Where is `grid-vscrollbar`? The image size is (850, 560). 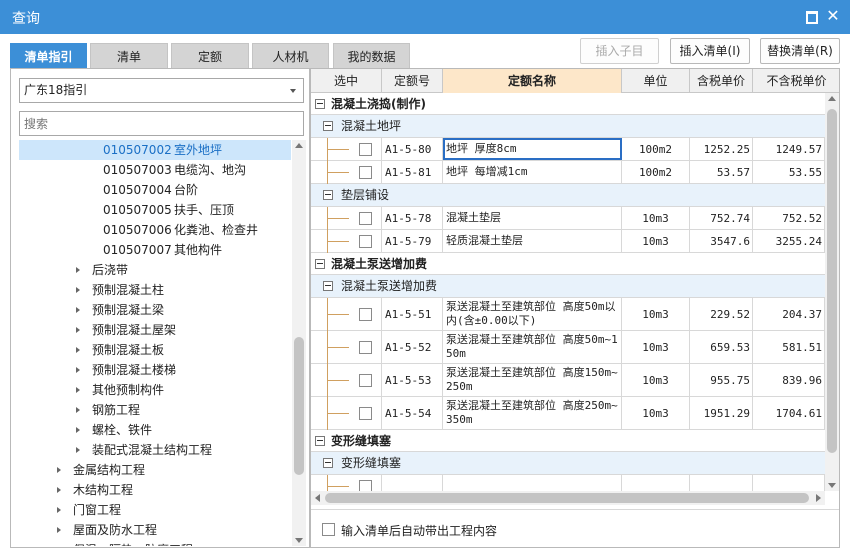 grid-vscrollbar is located at coordinates (832, 292).